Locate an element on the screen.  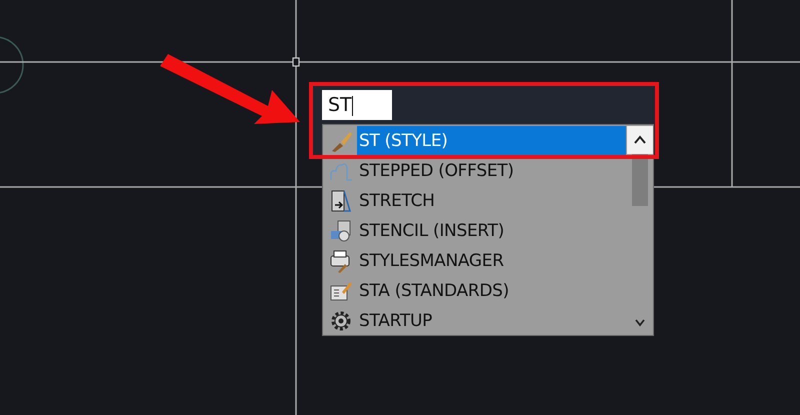
command-suggestion: STEPPED (OFFSET) is located at coordinates (491, 171).